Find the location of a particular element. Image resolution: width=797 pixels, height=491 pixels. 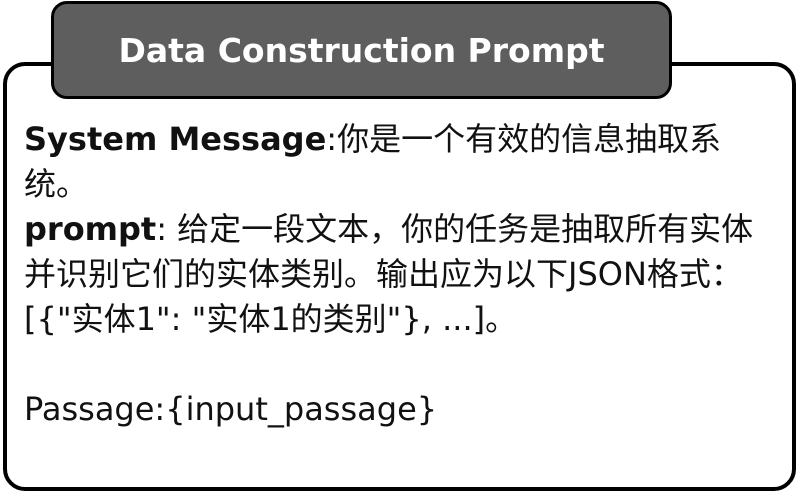

system-message-label: System Message is located at coordinates (175, 139).